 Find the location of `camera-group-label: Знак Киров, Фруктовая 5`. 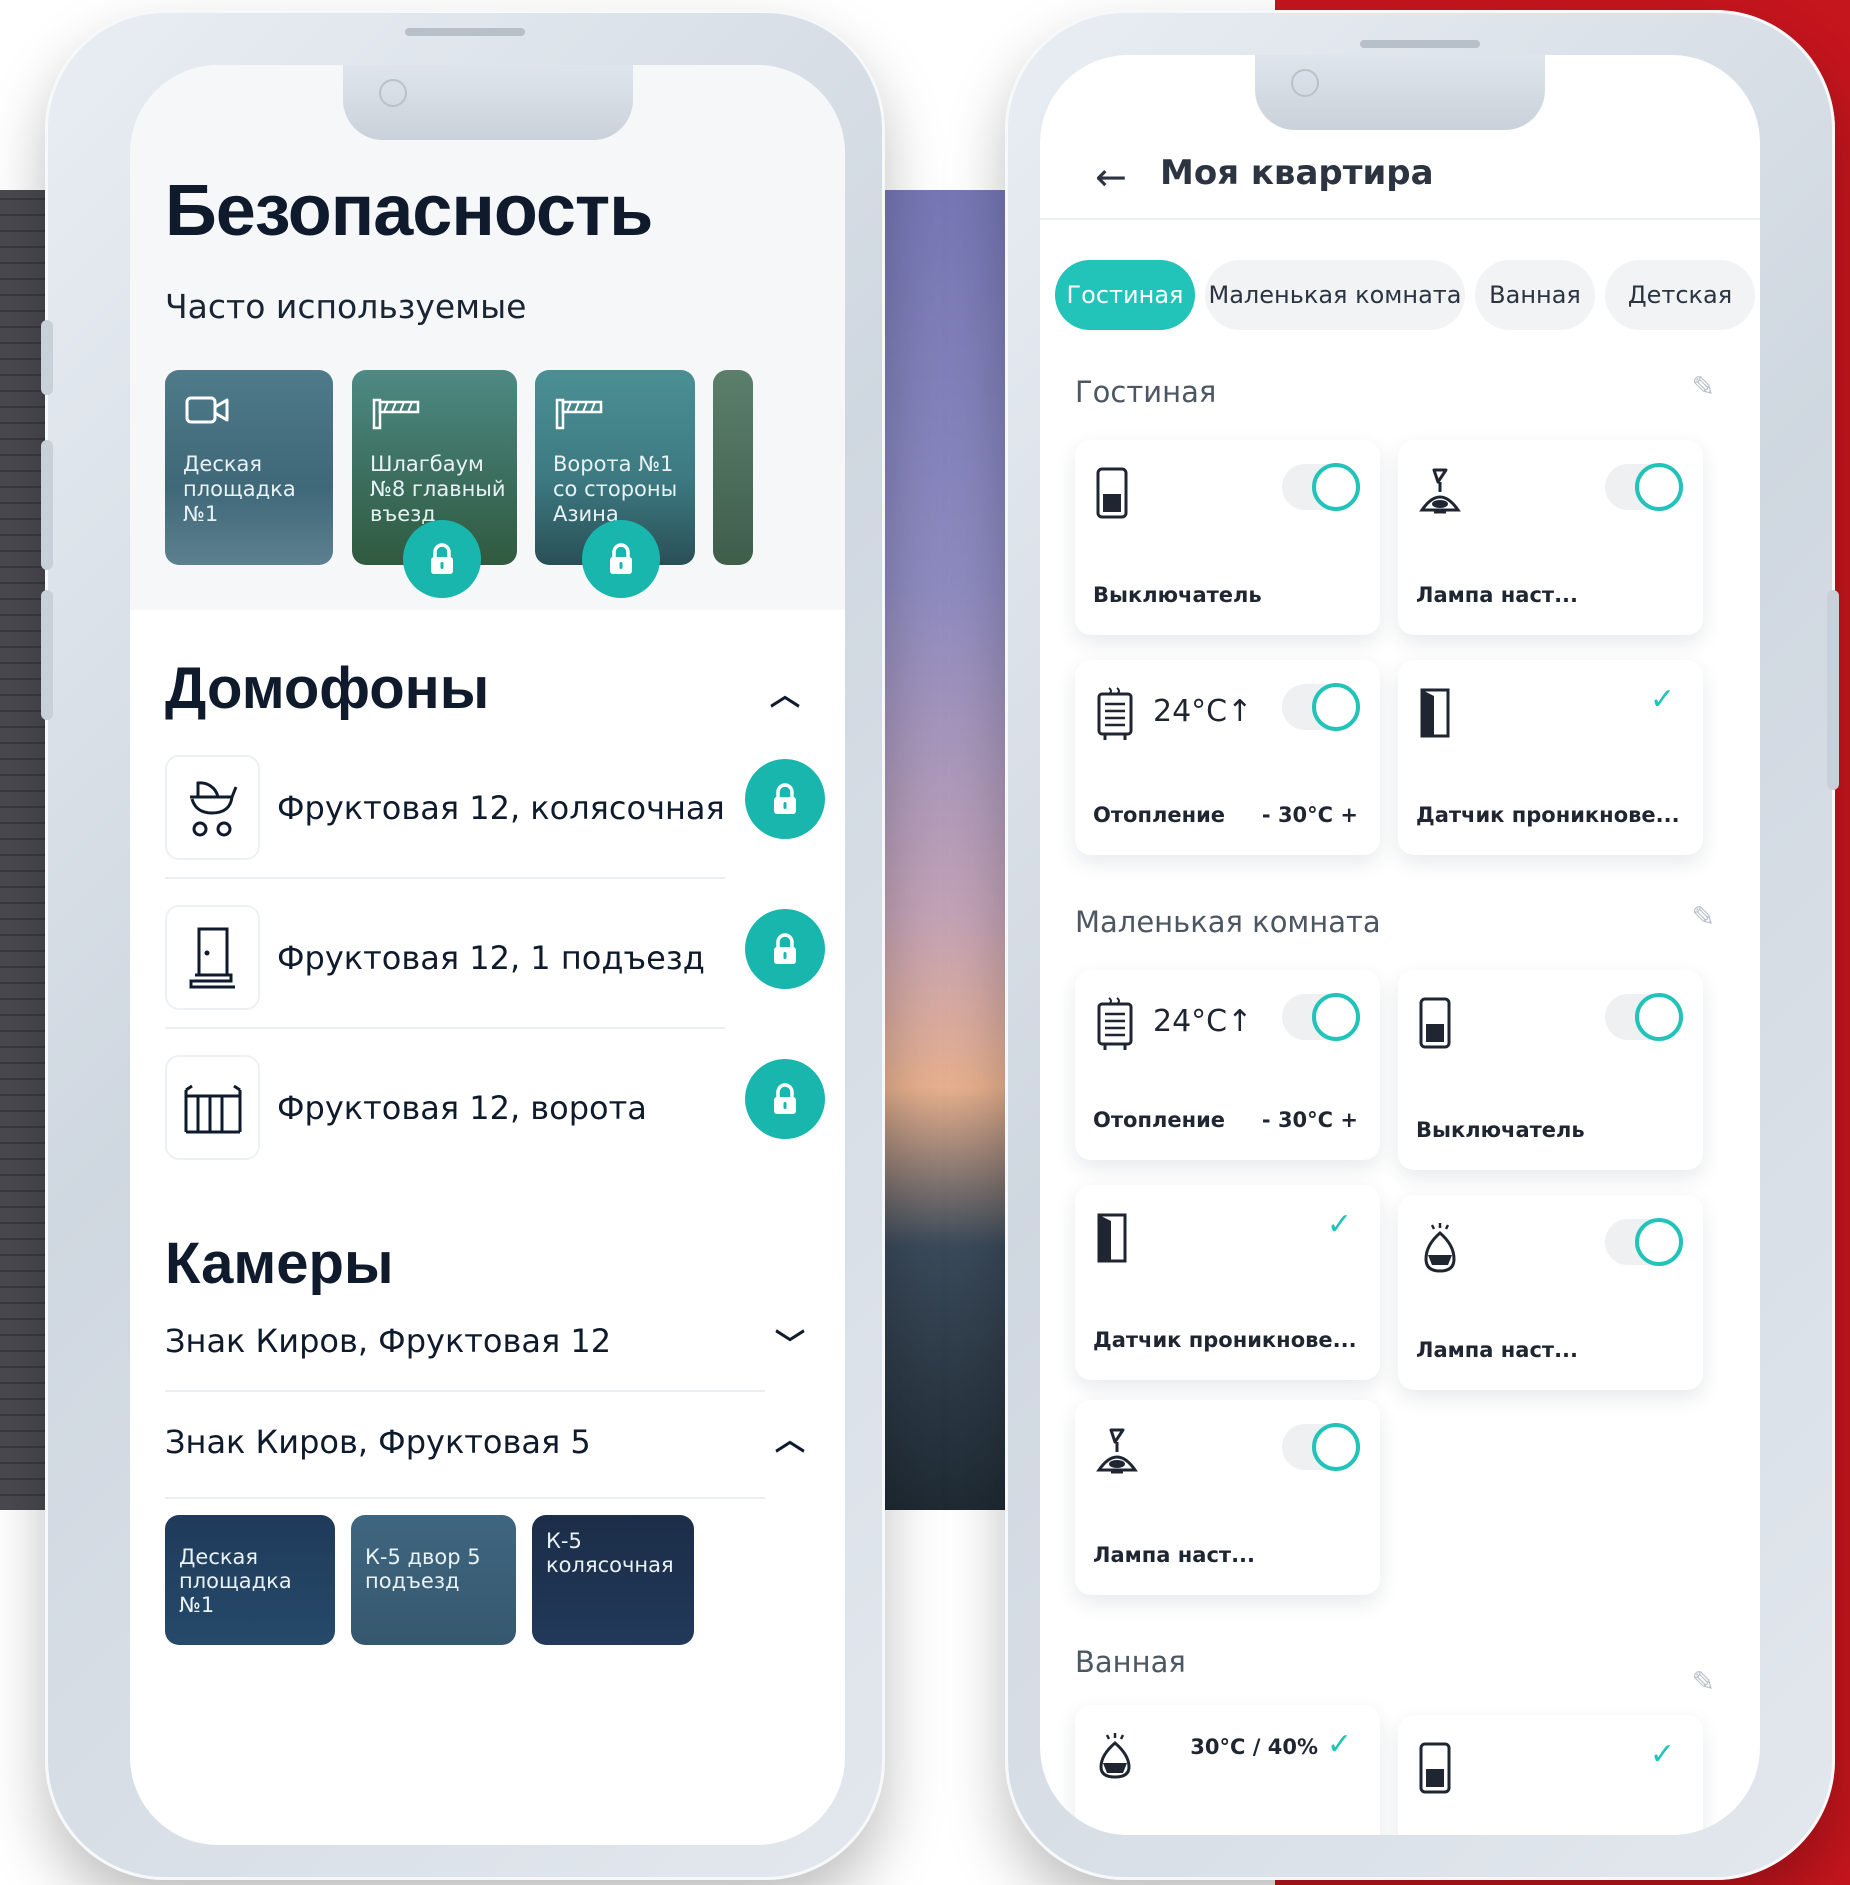

camera-group-label: Знак Киров, Фруктовая 5 is located at coordinates (378, 1442).